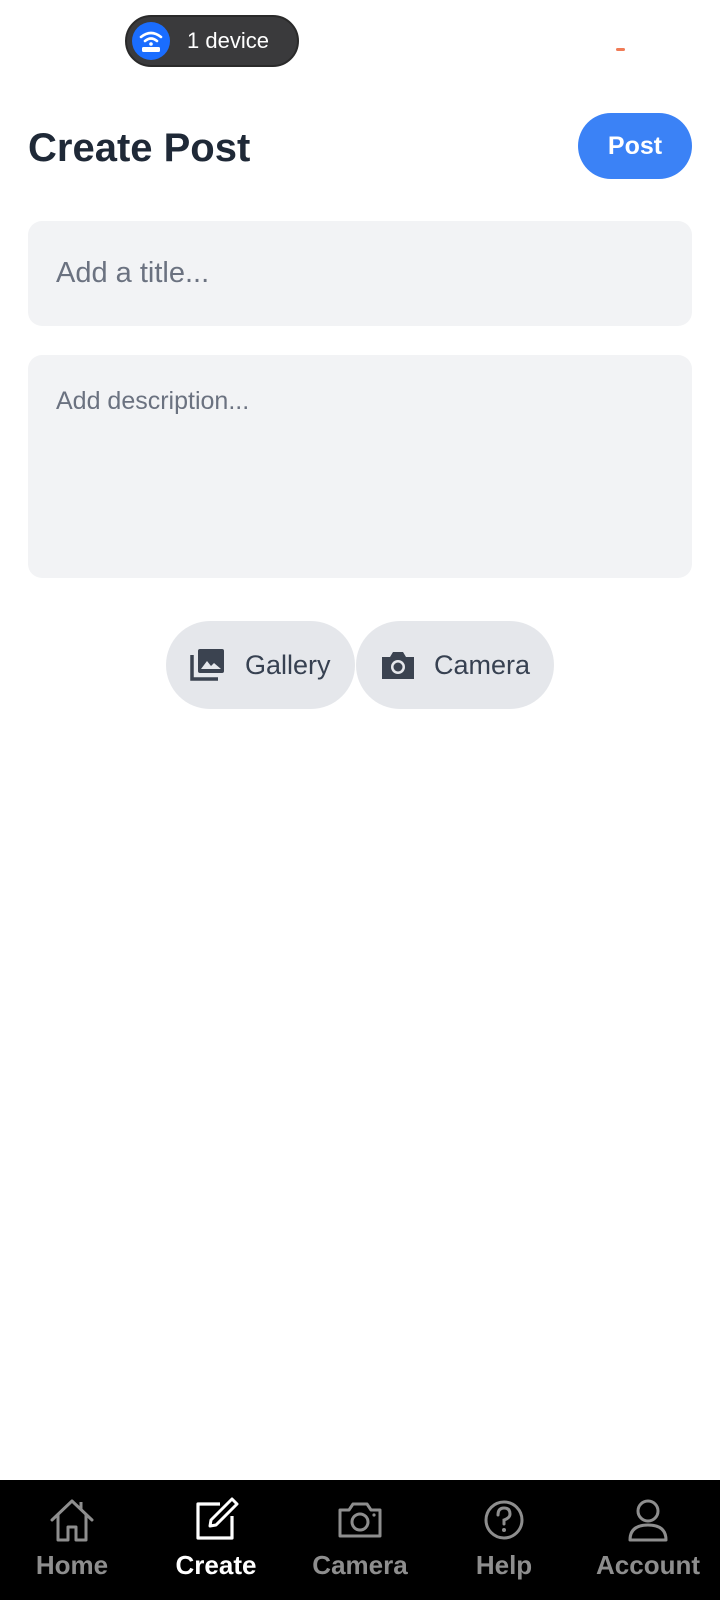 This screenshot has height=1600, width=720. I want to click on page-title: Create Post, so click(139, 148).